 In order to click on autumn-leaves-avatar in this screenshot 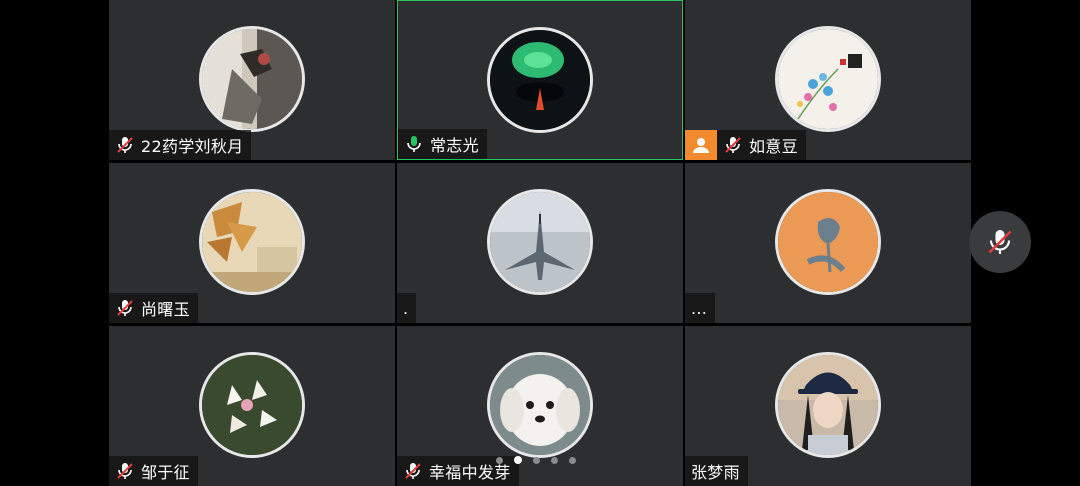, I will do `click(252, 242)`.